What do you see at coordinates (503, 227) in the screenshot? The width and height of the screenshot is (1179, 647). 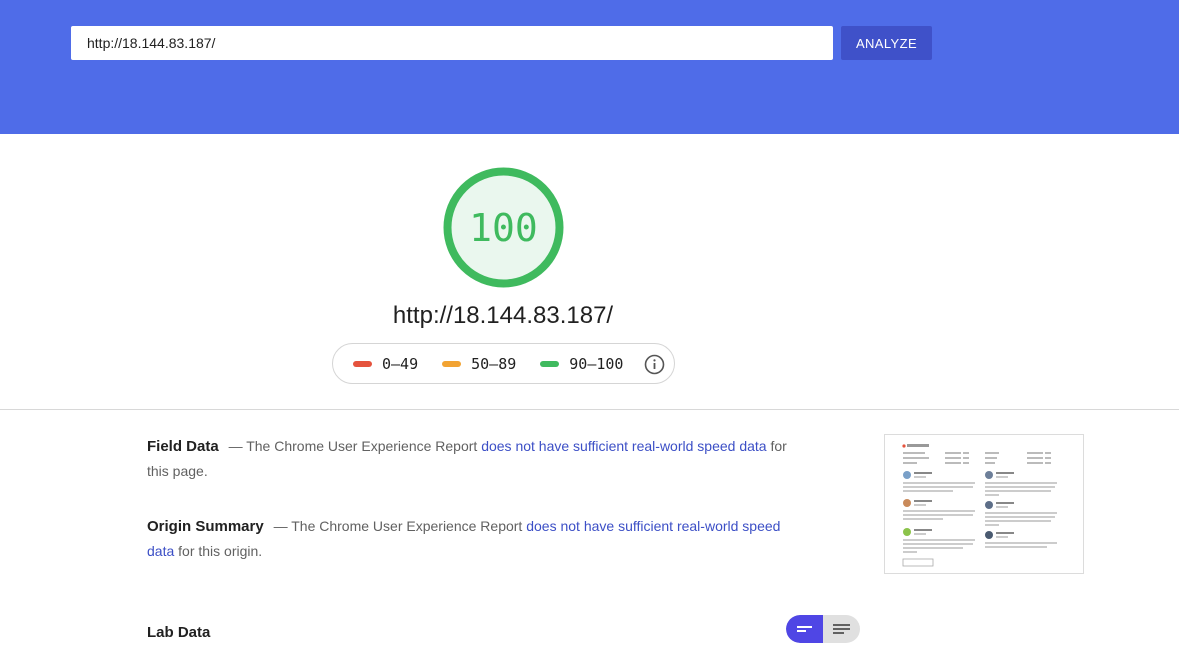 I see `performance-score: 100` at bounding box center [503, 227].